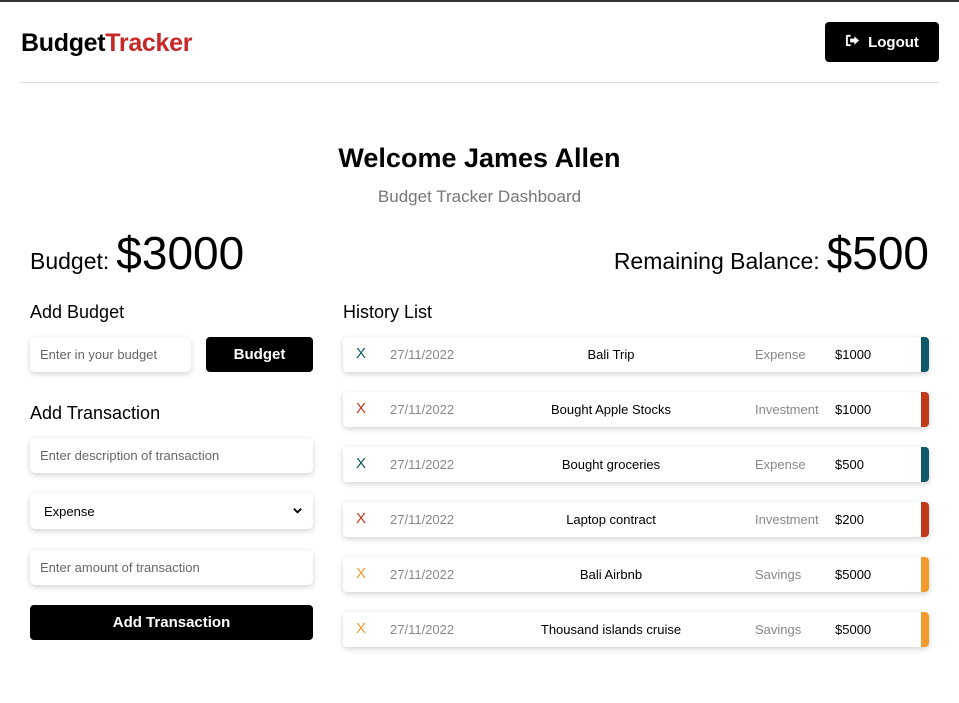 The width and height of the screenshot is (959, 703). What do you see at coordinates (479, 42) in the screenshot?
I see `app-header: BudgetTracker Logout` at bounding box center [479, 42].